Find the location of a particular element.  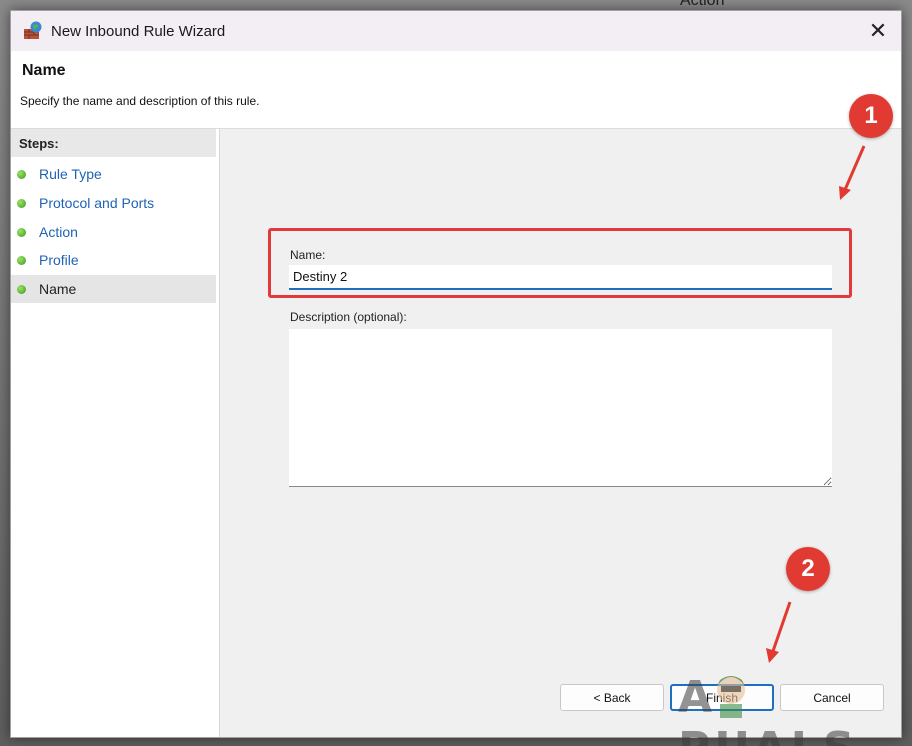

name-label: Name: is located at coordinates (308, 255).